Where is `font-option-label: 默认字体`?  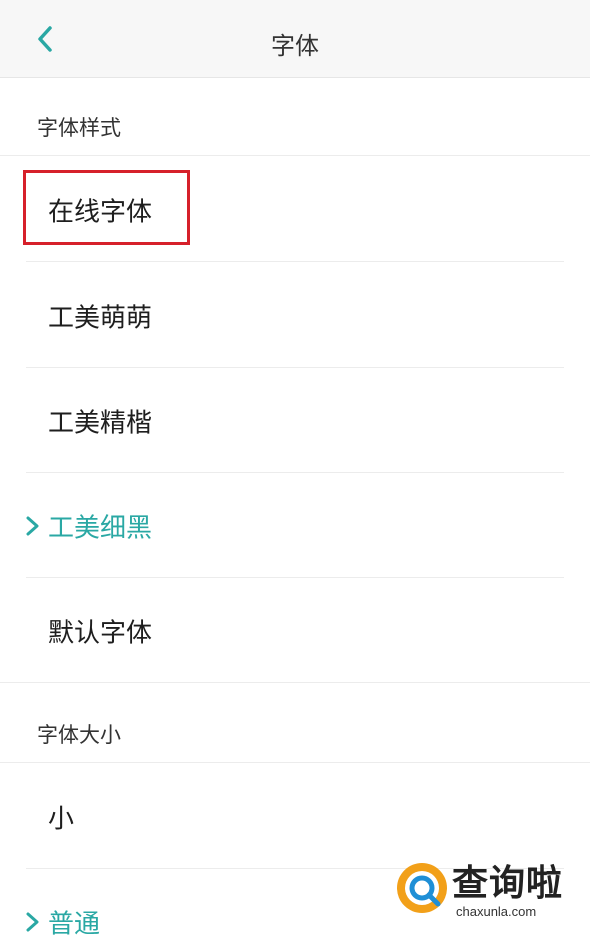 font-option-label: 默认字体 is located at coordinates (100, 633).